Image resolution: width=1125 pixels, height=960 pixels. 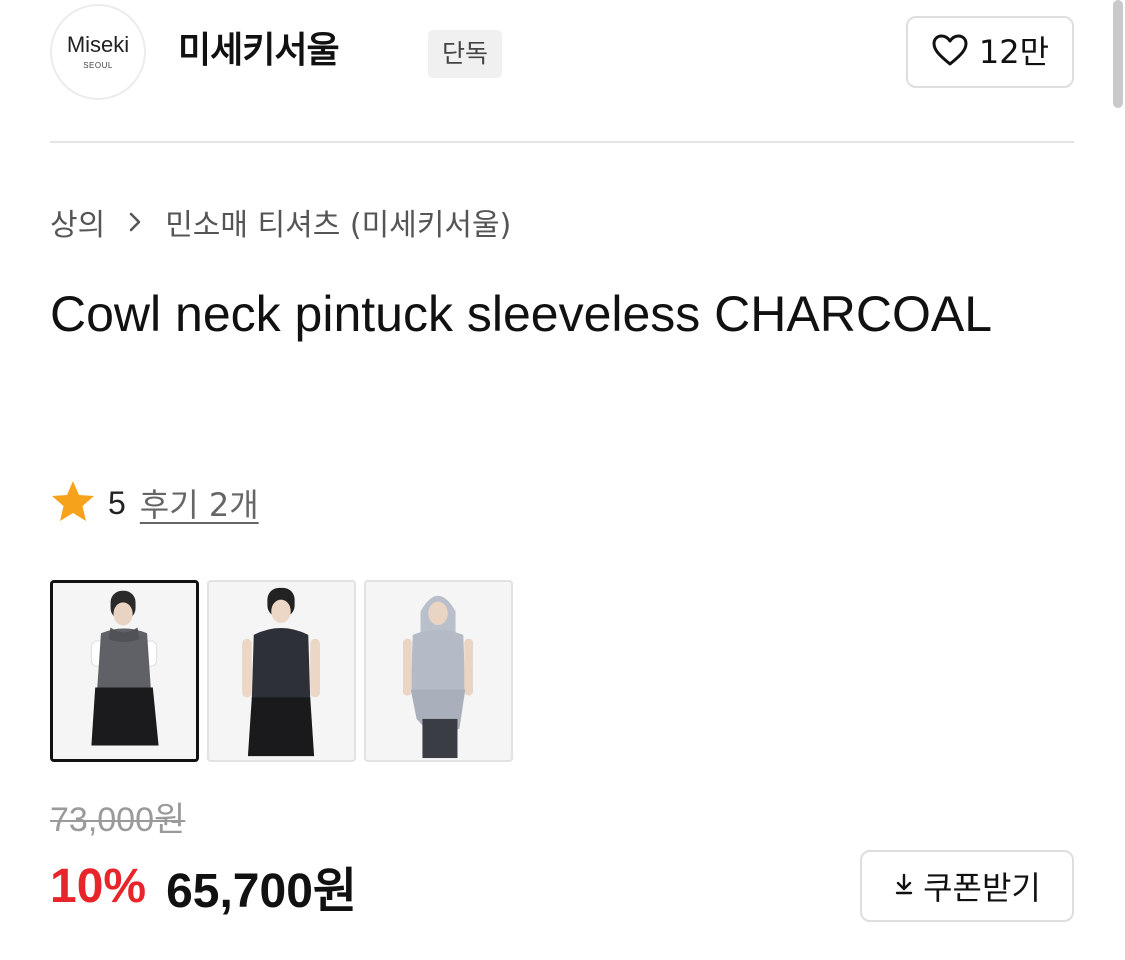 I want to click on price-row: 10% 65,700원, so click(x=204, y=886).